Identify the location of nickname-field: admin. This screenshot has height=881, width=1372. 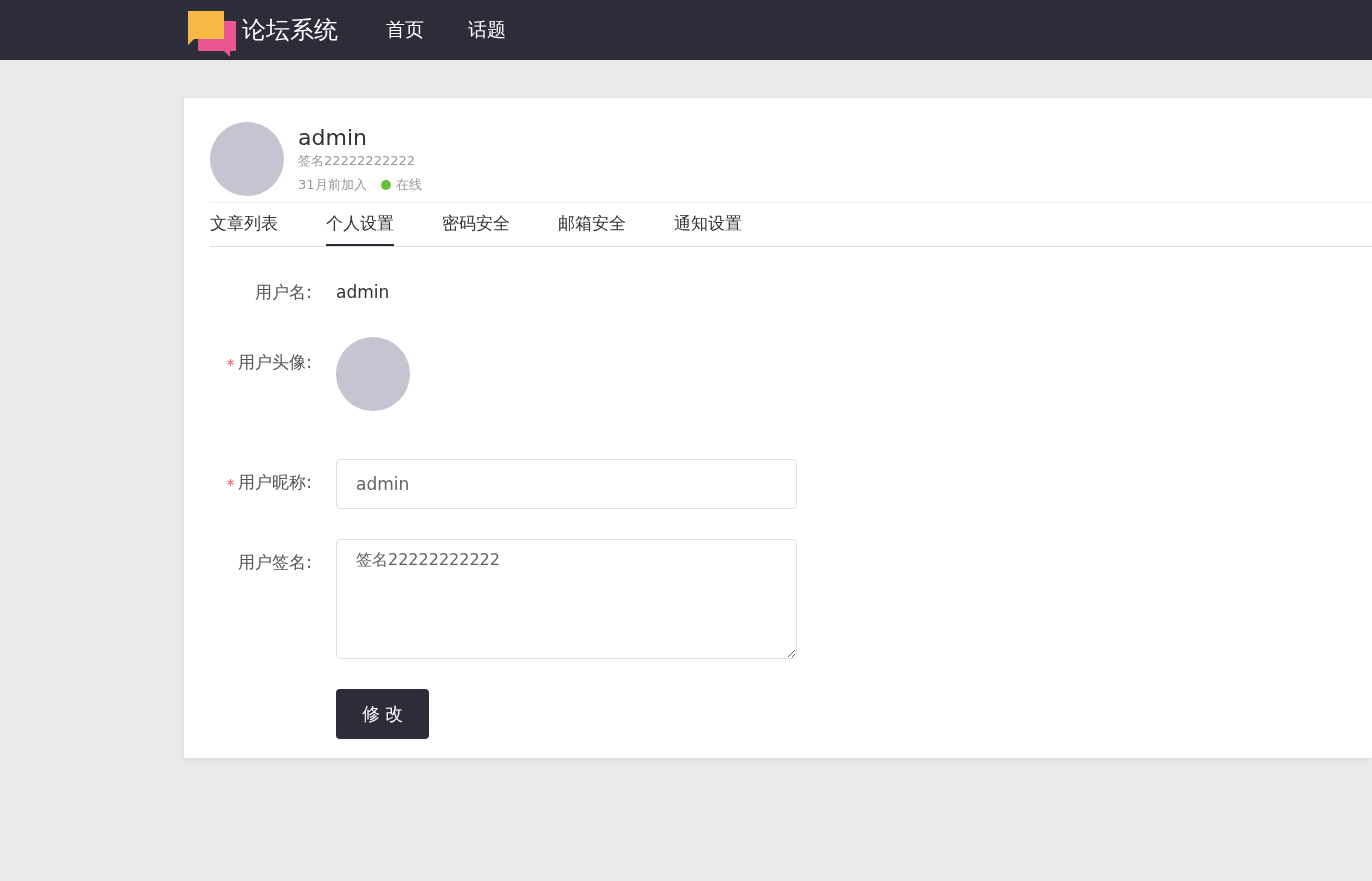
(566, 484).